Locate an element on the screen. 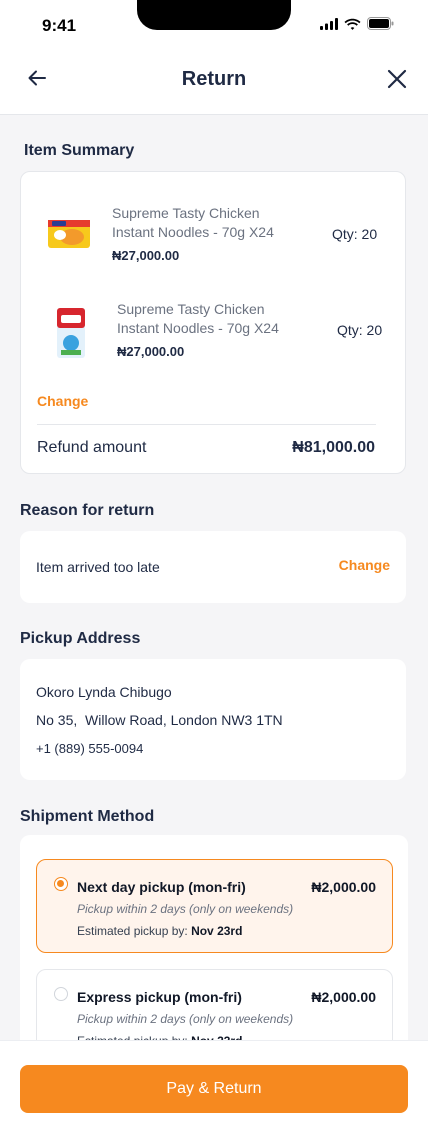  refund-label: Refund amount is located at coordinates (92, 447).